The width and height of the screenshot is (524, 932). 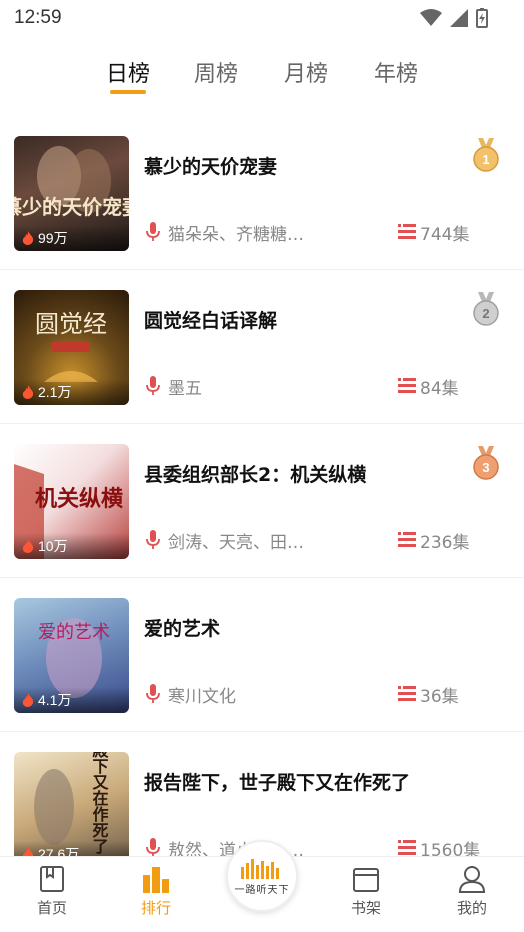 I want to click on nav-home: 首页, so click(x=52, y=891).